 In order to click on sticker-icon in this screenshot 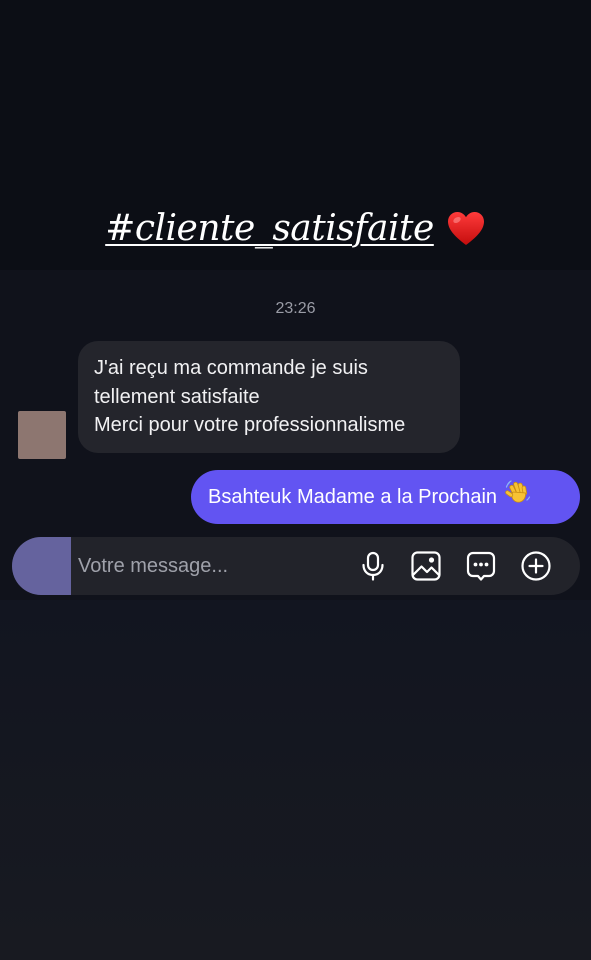, I will do `click(481, 566)`.